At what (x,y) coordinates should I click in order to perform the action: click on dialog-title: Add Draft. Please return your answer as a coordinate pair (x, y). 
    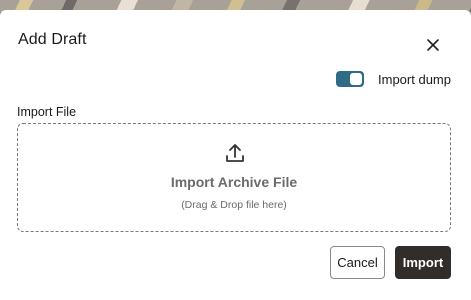
    Looking at the image, I should click on (52, 39).